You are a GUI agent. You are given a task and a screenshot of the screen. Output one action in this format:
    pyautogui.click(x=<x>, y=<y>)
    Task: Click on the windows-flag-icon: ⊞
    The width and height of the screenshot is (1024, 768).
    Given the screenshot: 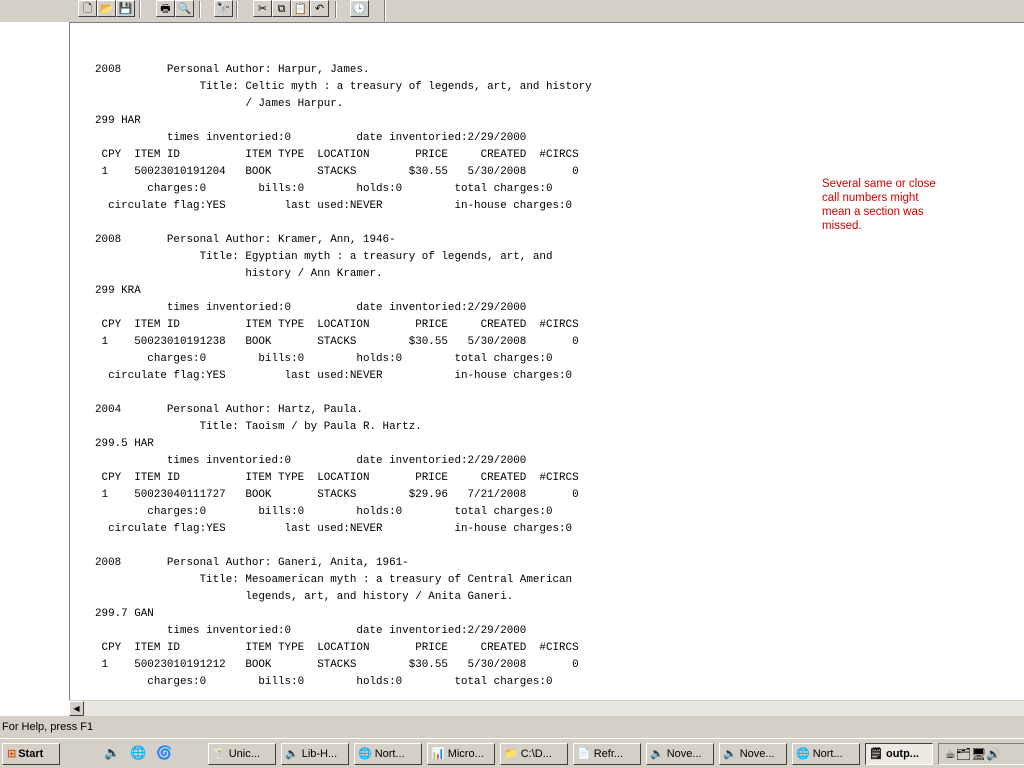 What is the action you would take?
    pyautogui.click(x=12, y=753)
    